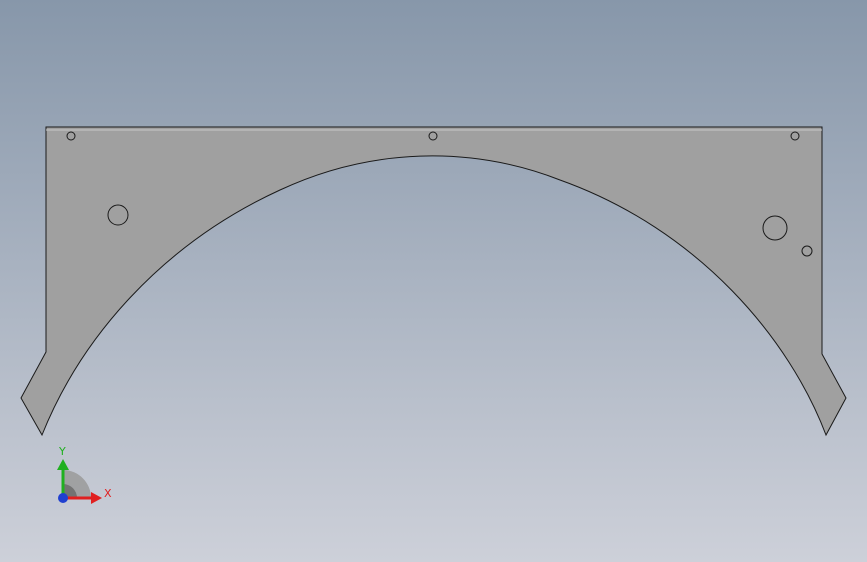 The image size is (867, 562). What do you see at coordinates (63, 498) in the screenshot?
I see `z-axis-icon` at bounding box center [63, 498].